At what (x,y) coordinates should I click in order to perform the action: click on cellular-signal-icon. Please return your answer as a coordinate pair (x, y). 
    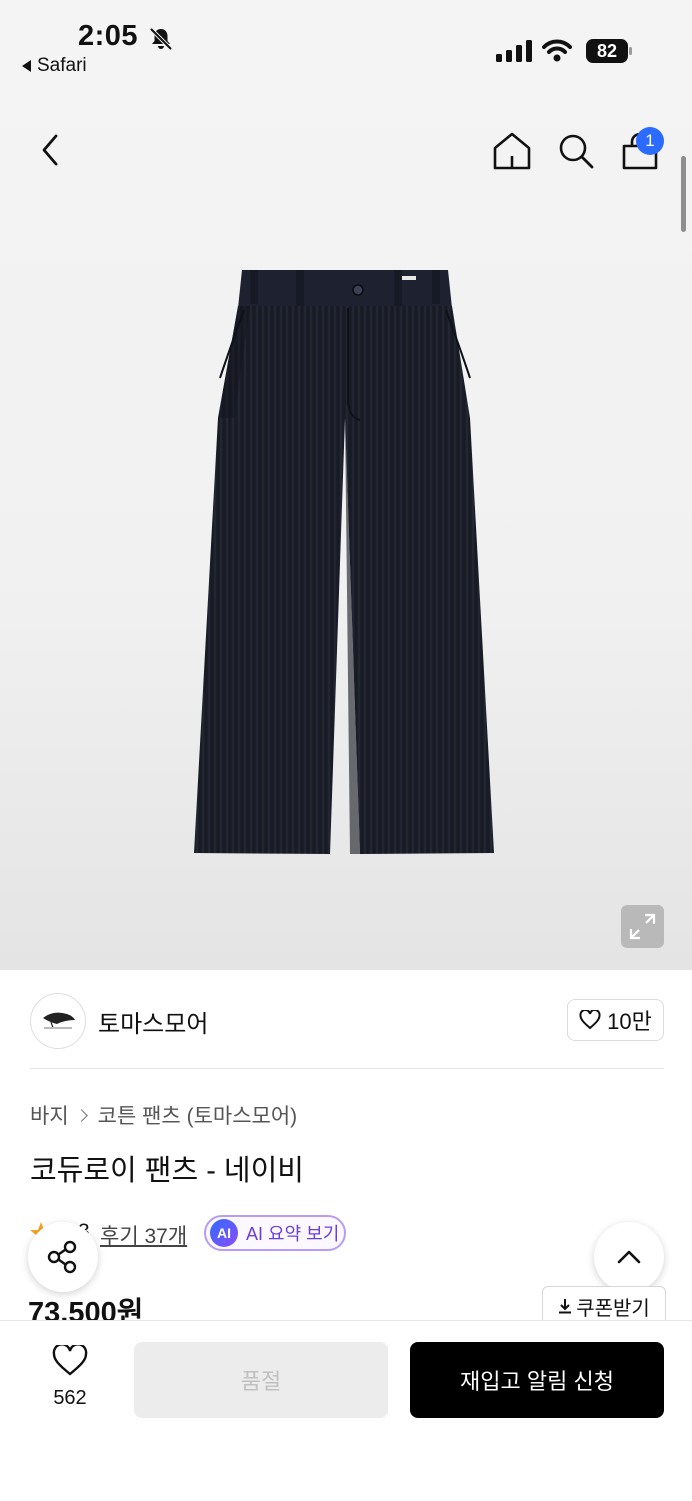
    Looking at the image, I should click on (514, 51).